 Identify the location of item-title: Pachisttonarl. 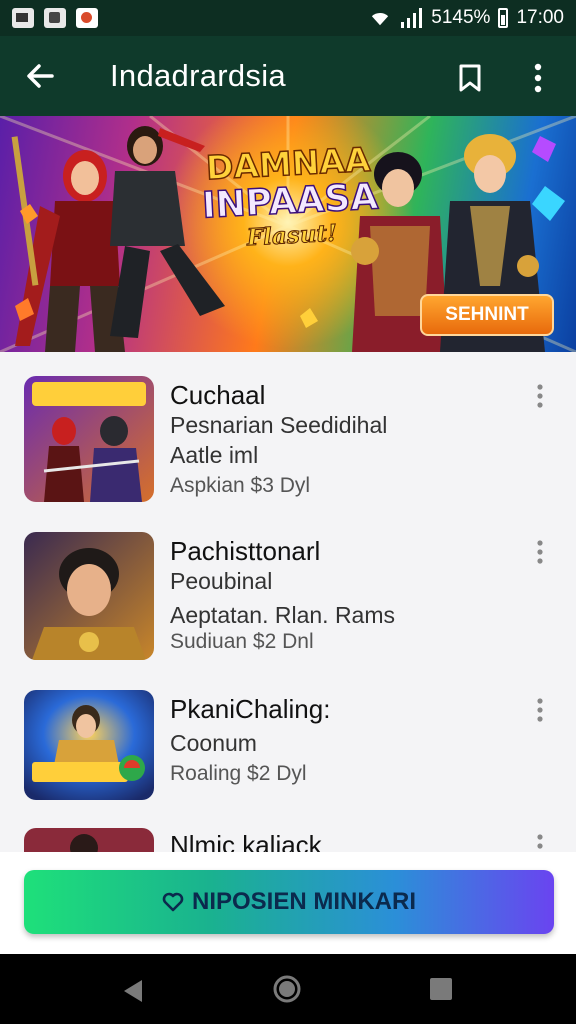
(245, 551).